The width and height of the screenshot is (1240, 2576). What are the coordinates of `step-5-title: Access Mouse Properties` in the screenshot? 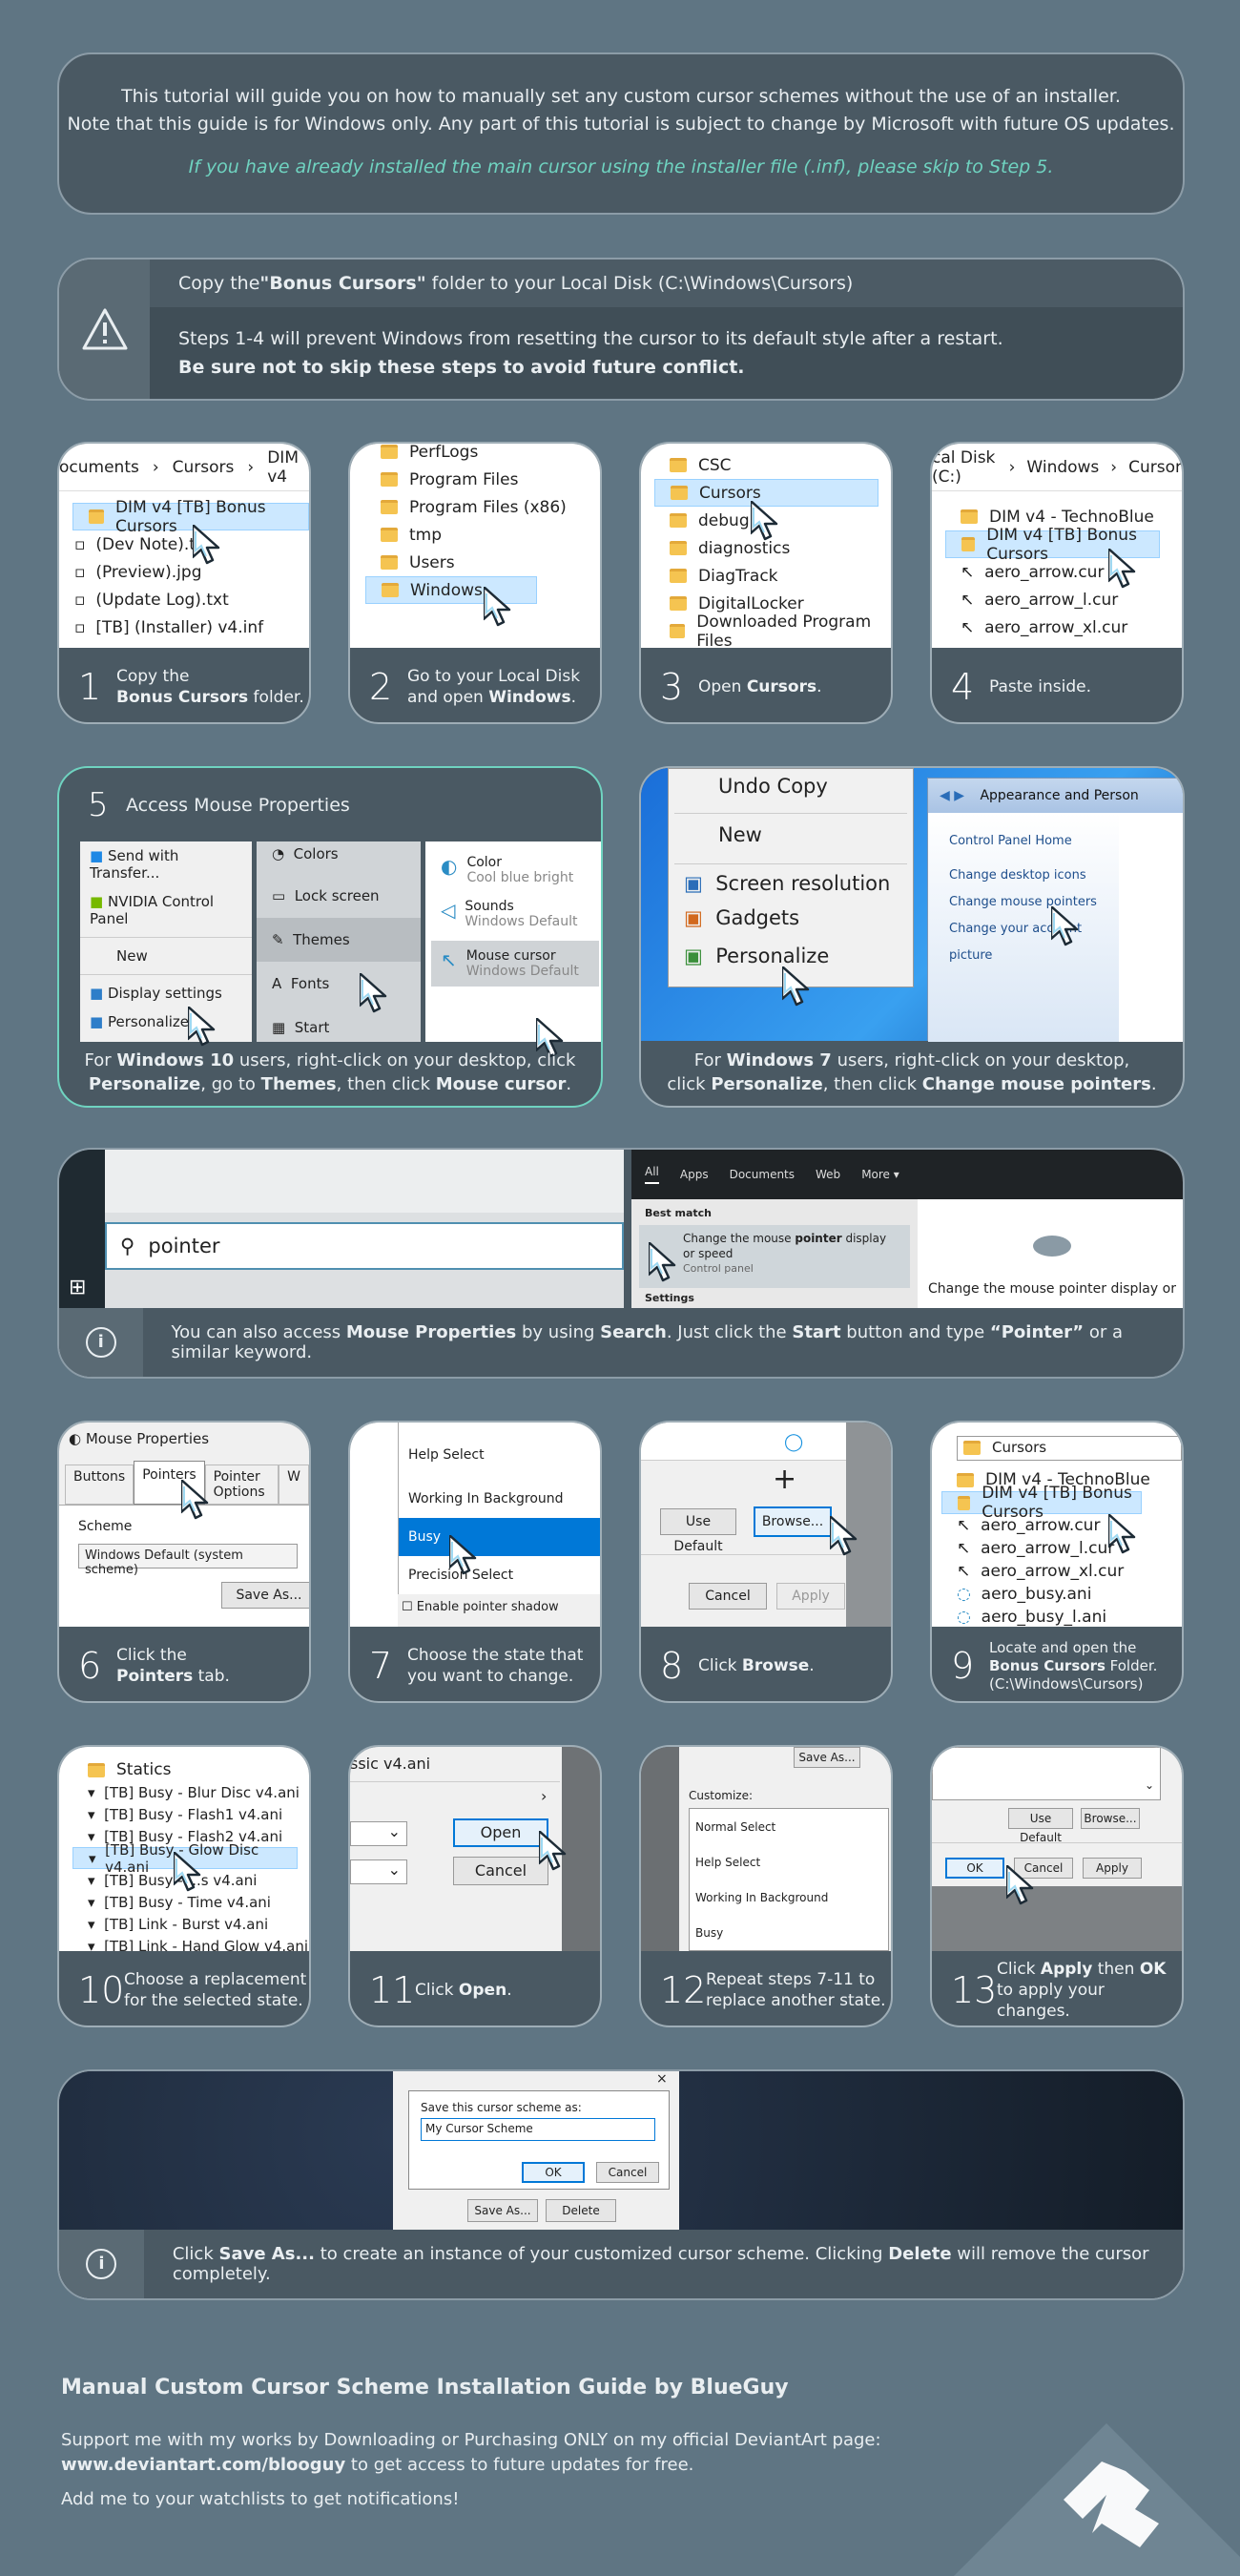 It's located at (238, 805).